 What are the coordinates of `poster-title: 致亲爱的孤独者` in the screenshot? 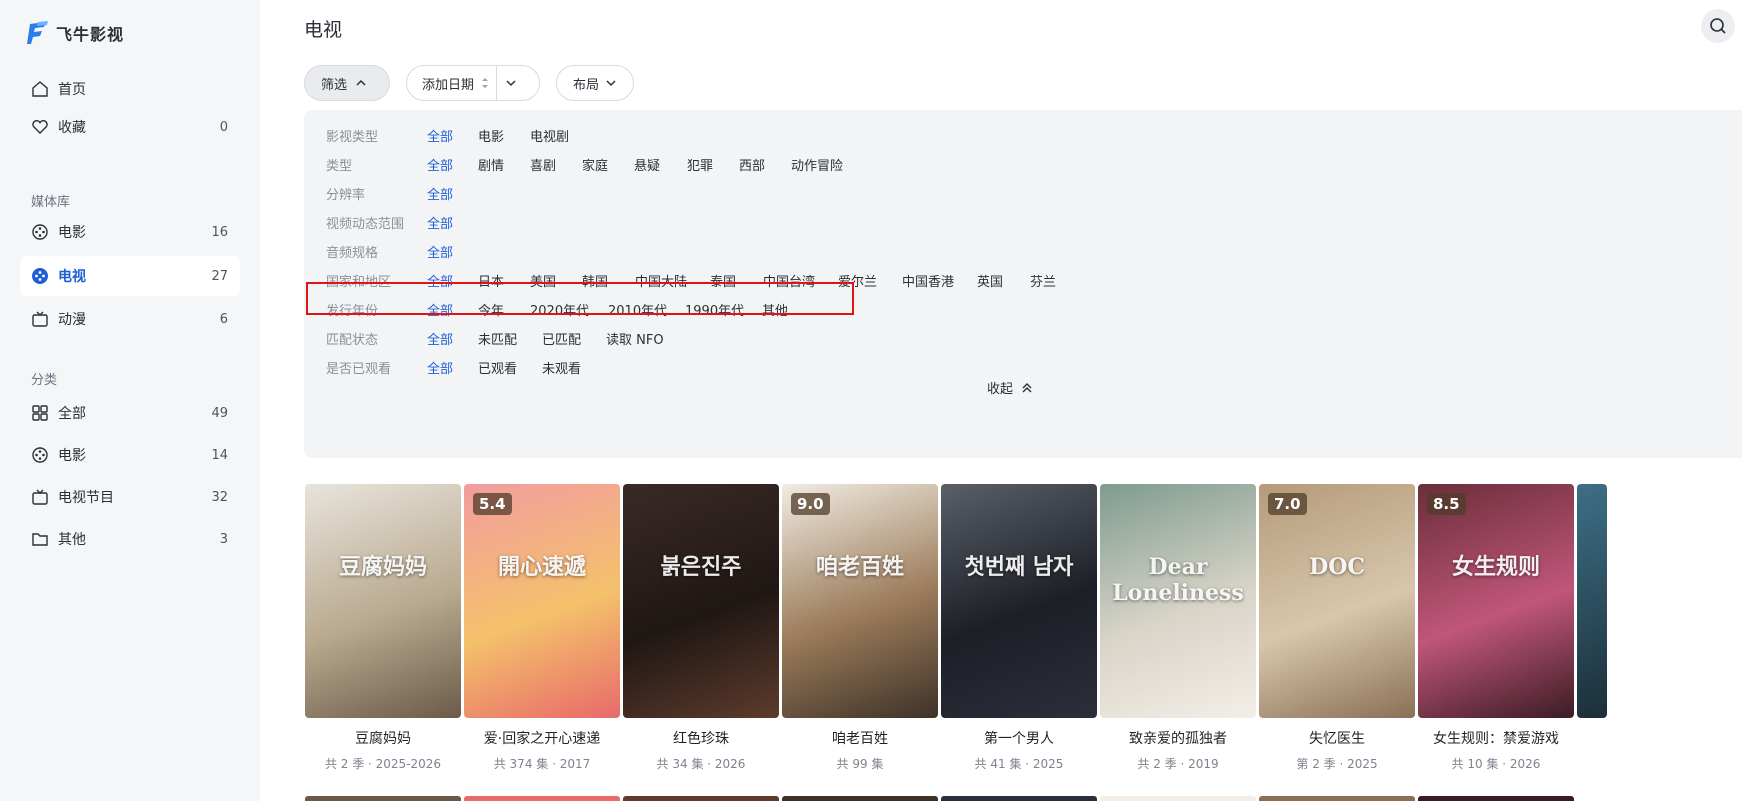 It's located at (1178, 738).